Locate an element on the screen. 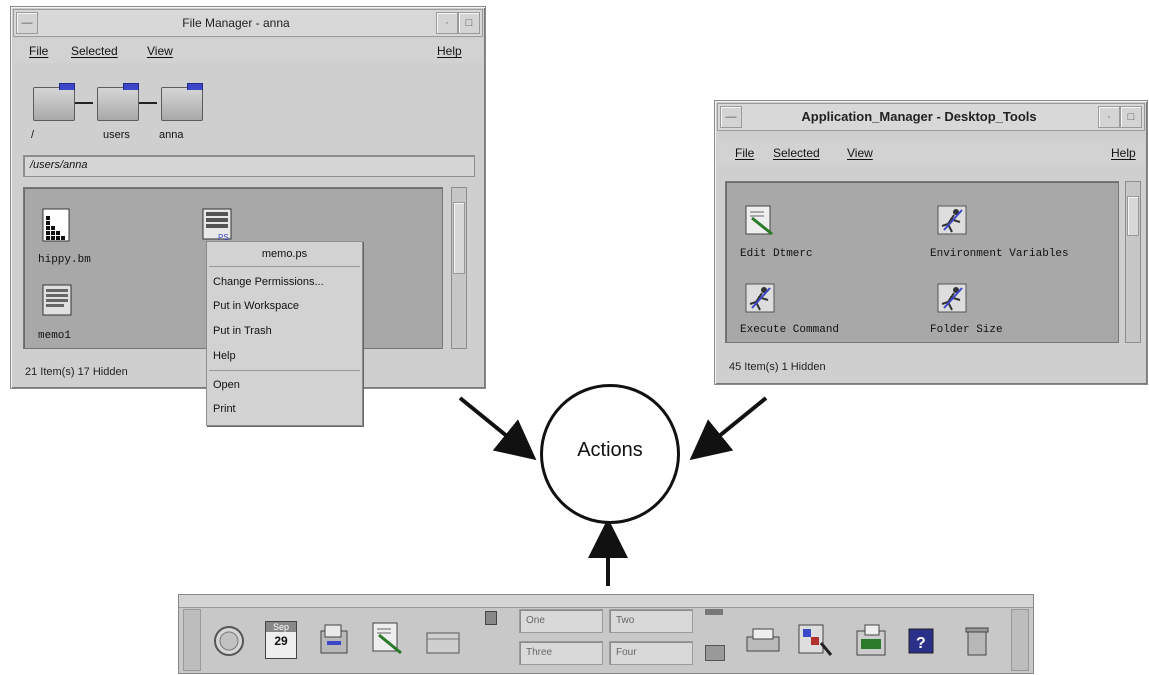 This screenshot has width=1149, height=675. calendar-day: 29 is located at coordinates (281, 641).